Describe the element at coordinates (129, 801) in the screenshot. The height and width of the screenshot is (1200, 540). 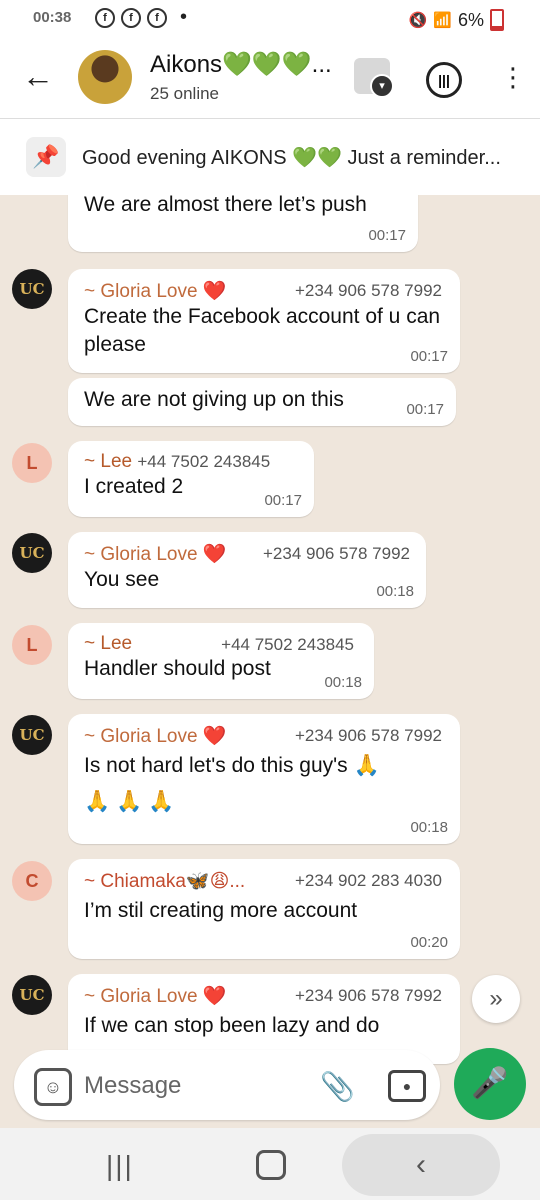
I see `message-text-emojis: 🙏 🙏 🙏` at that location.